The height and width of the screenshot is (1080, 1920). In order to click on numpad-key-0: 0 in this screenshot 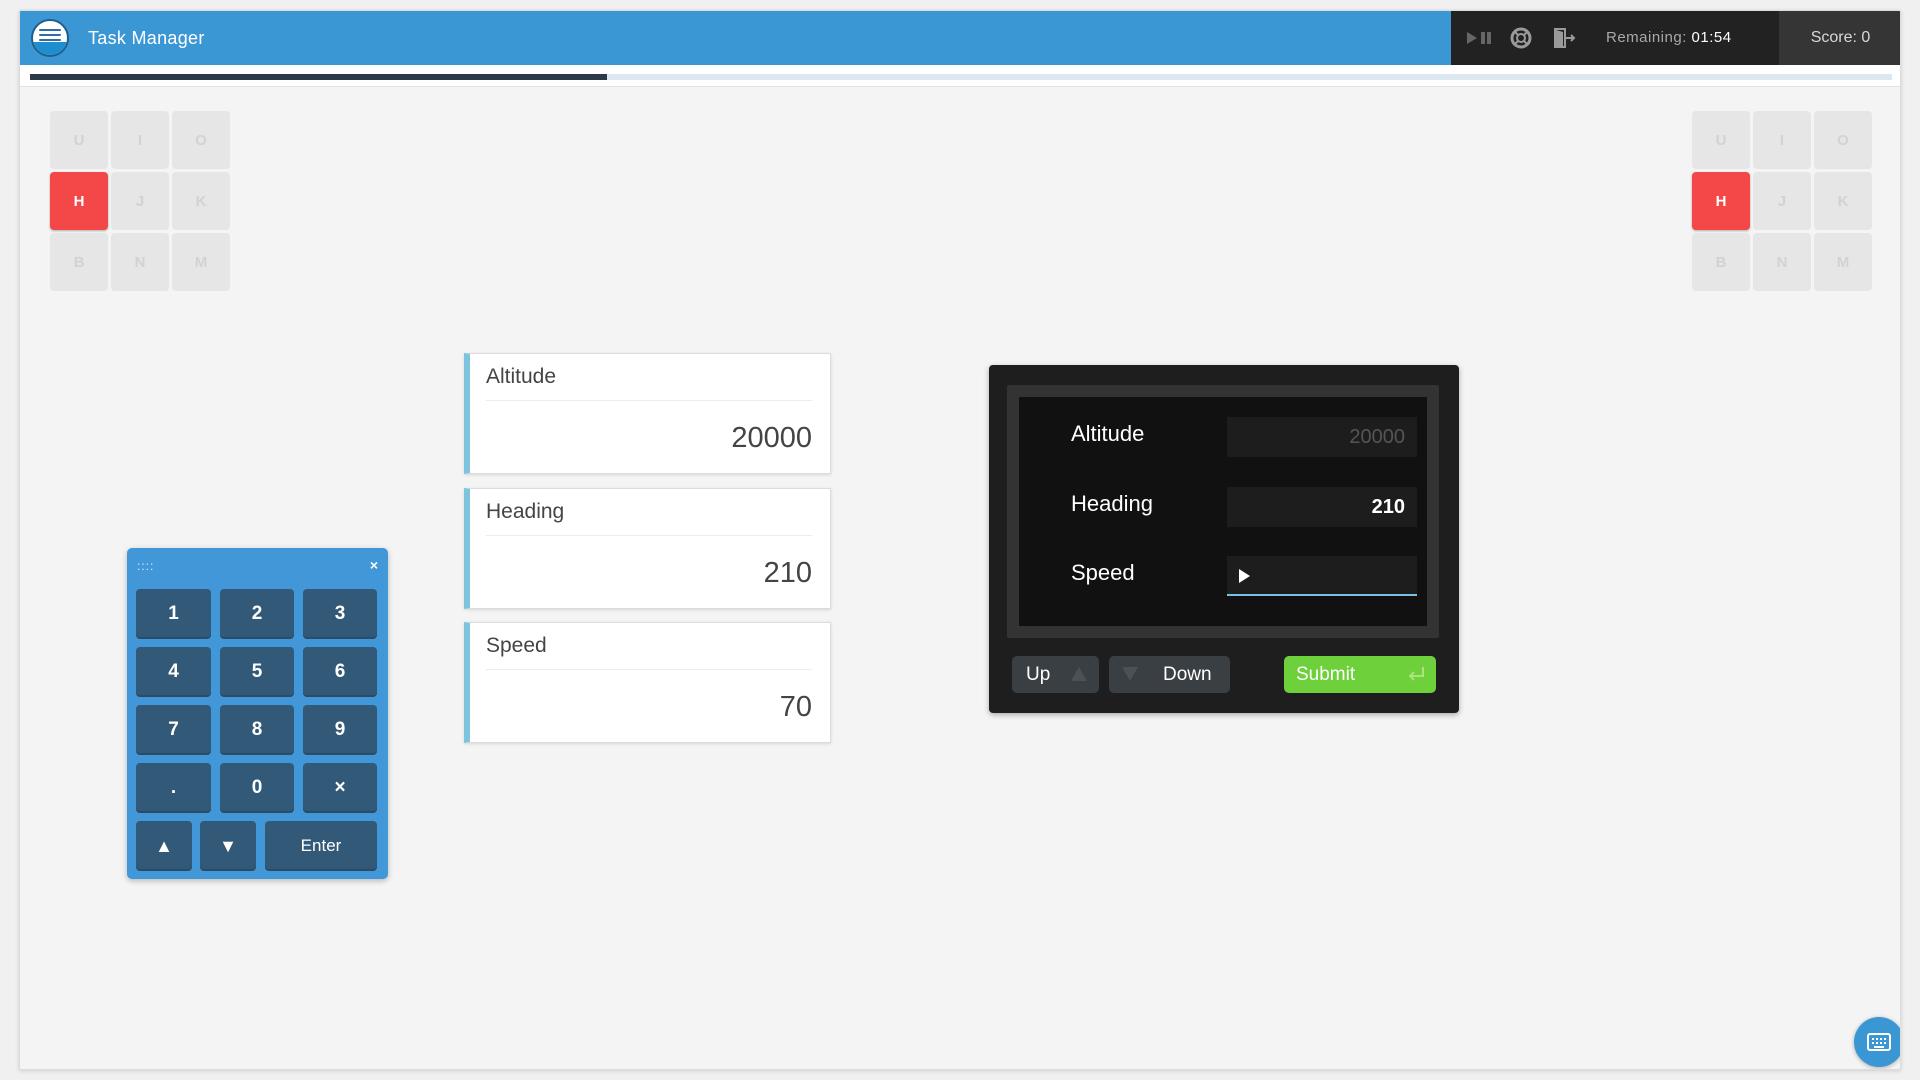, I will do `click(257, 788)`.